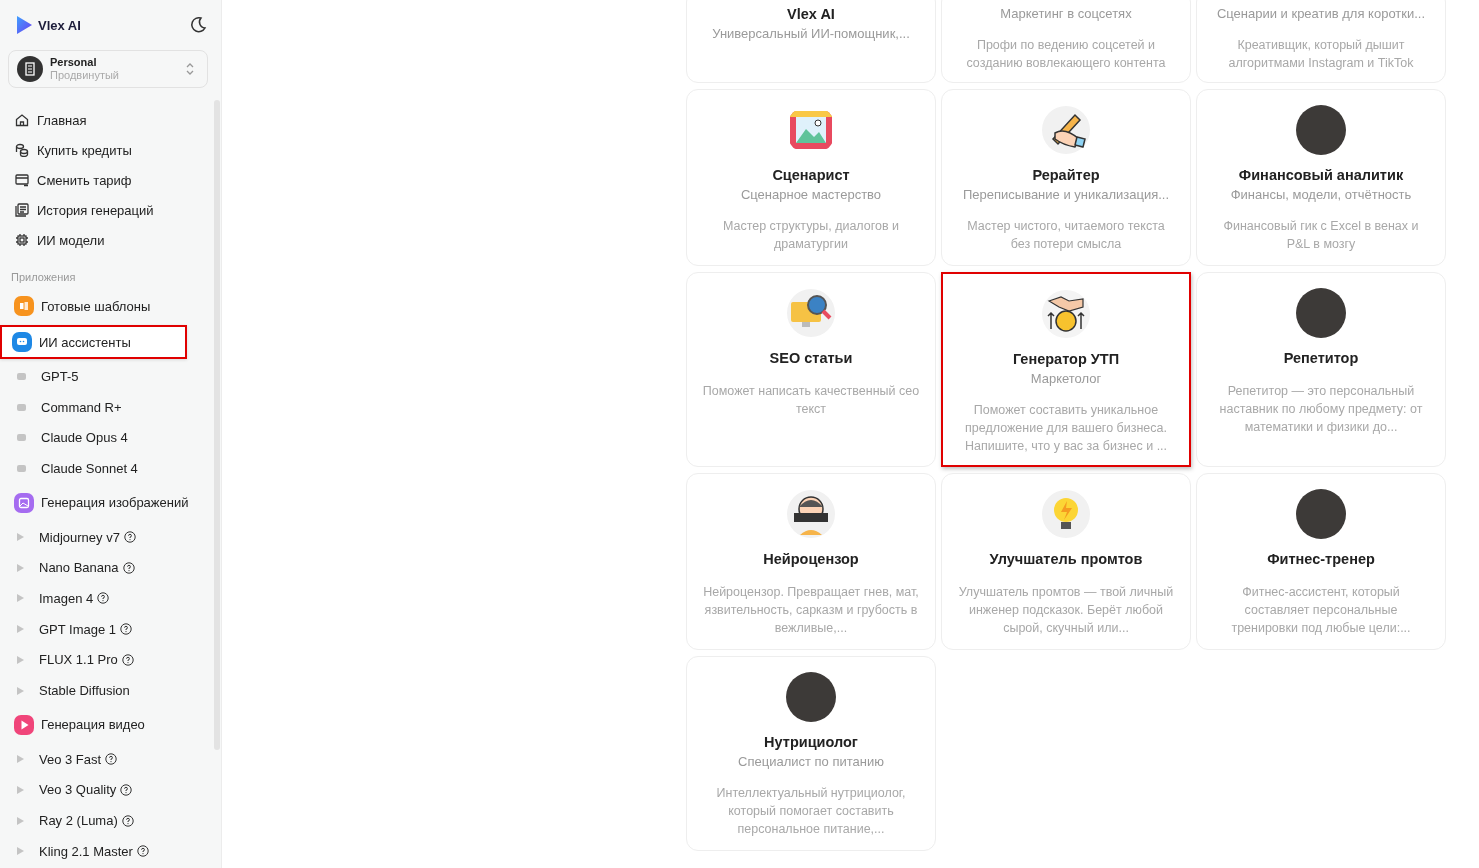 The image size is (1479, 868). What do you see at coordinates (59, 25) in the screenshot?
I see `brand-name: Vlex AI` at bounding box center [59, 25].